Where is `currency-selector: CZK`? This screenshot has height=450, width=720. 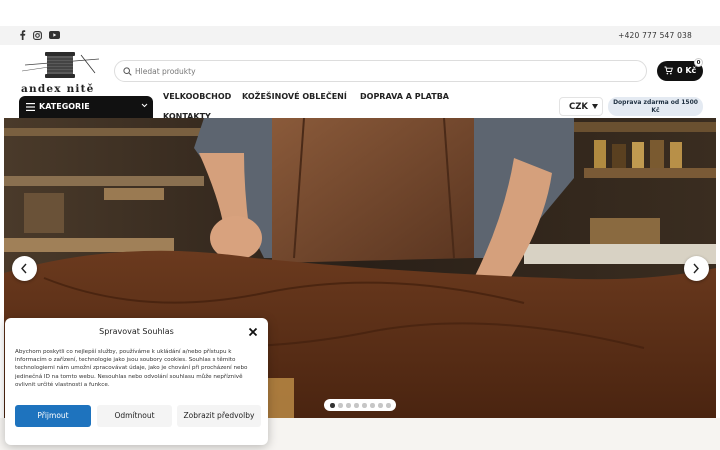 currency-selector: CZK is located at coordinates (581, 106).